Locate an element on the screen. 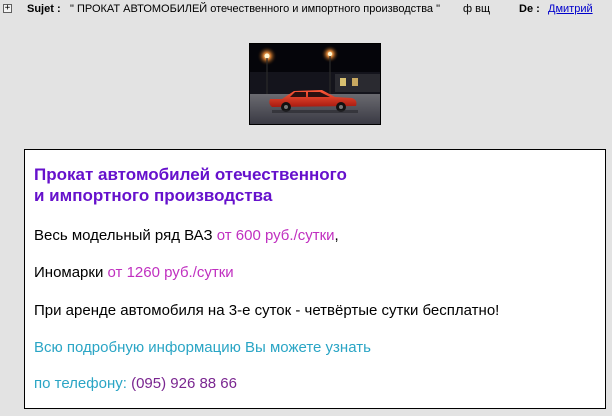  author-label: De : is located at coordinates (529, 9).